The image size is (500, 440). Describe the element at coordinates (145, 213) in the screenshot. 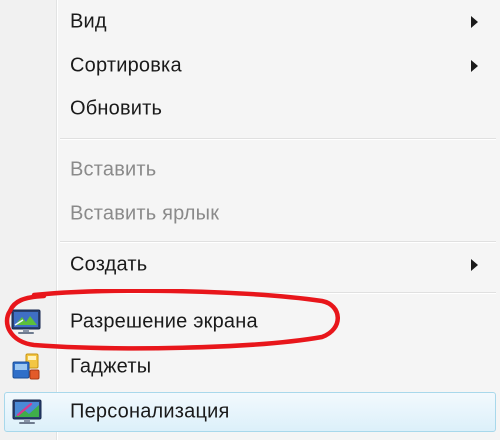

I see `menu-item-label: Вставить ярлык` at that location.